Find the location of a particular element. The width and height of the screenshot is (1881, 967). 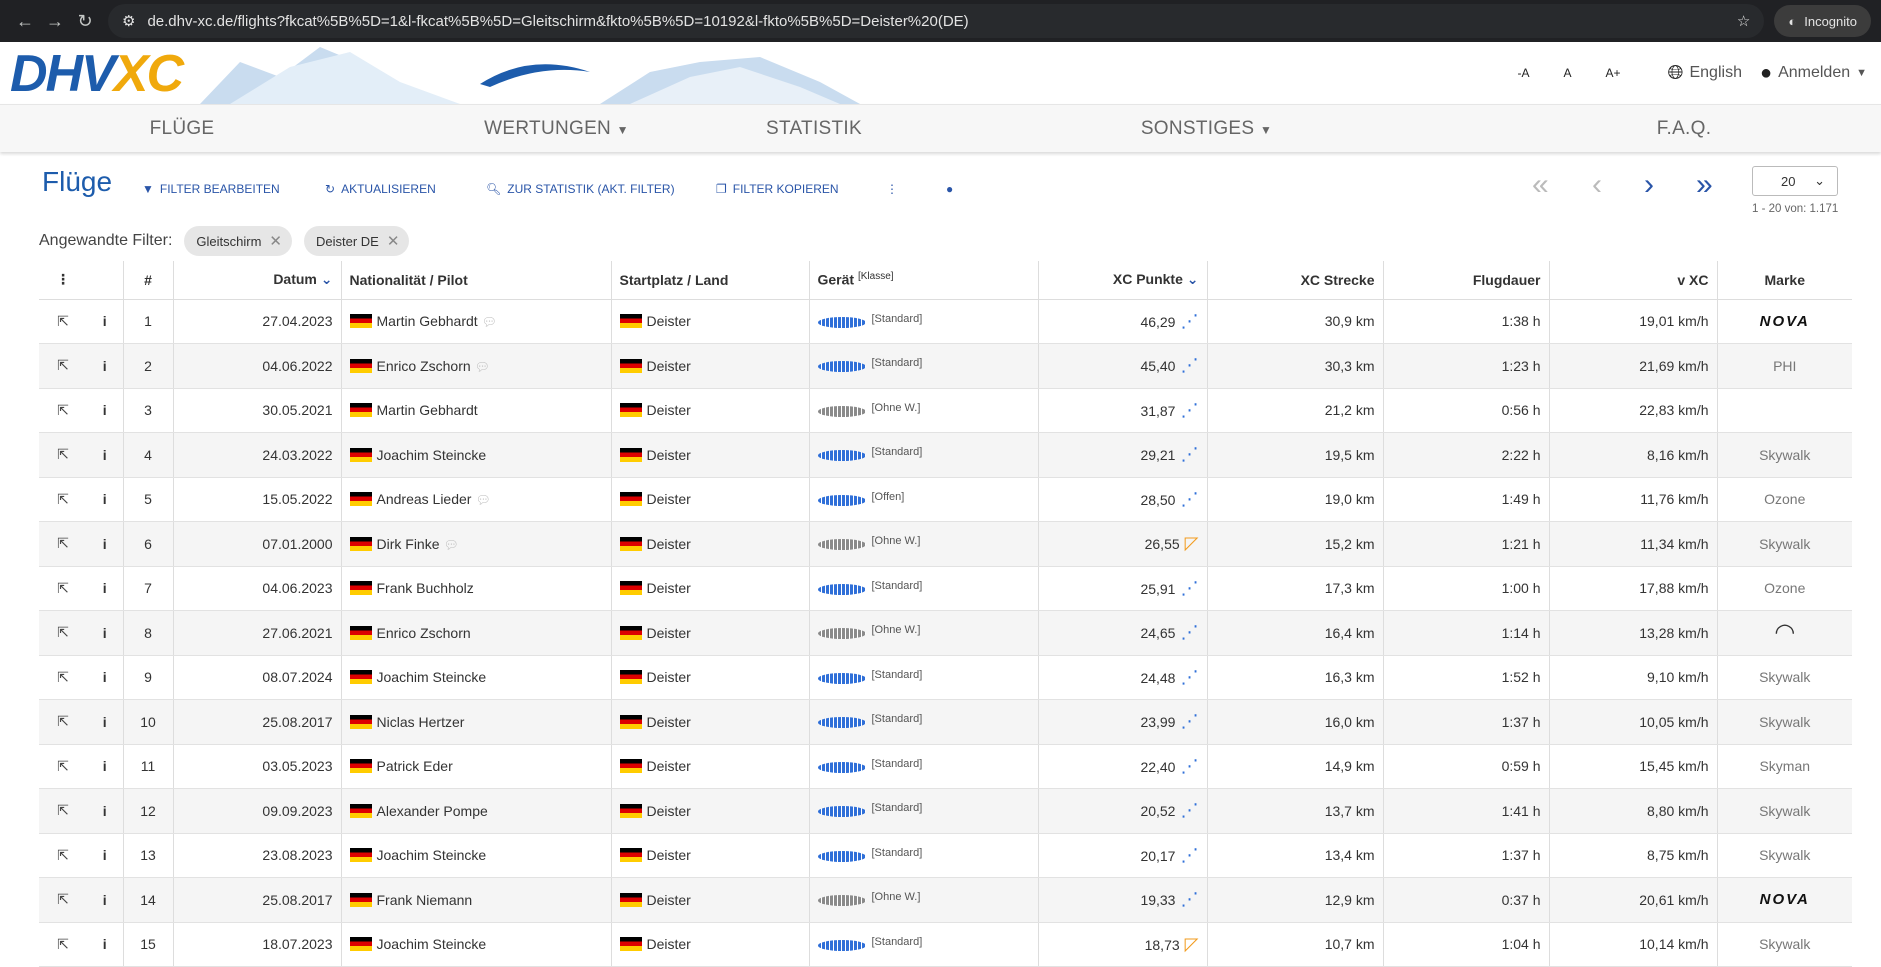

filter-chip: Deister DE ✕ is located at coordinates (357, 241).